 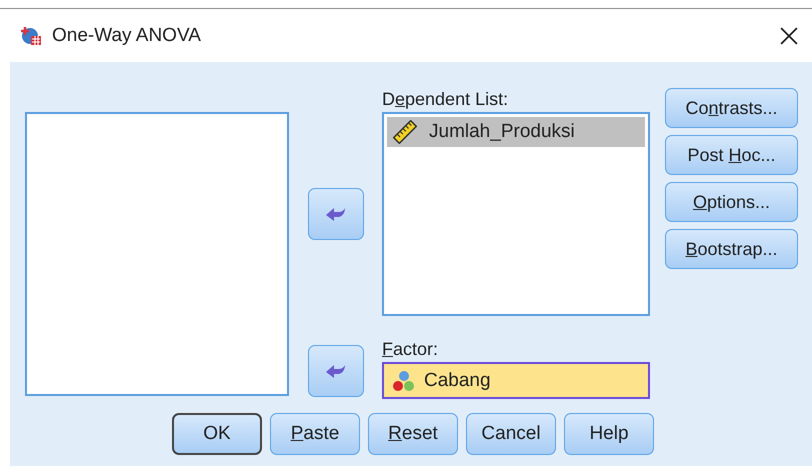 What do you see at coordinates (609, 434) in the screenshot?
I see `dialog-button: Help` at bounding box center [609, 434].